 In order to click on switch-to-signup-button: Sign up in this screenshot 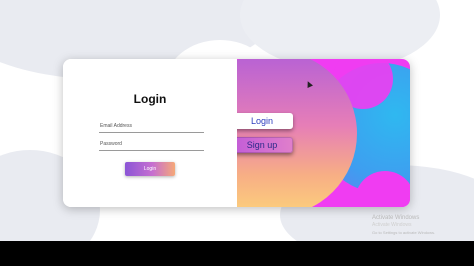, I will do `click(265, 145)`.